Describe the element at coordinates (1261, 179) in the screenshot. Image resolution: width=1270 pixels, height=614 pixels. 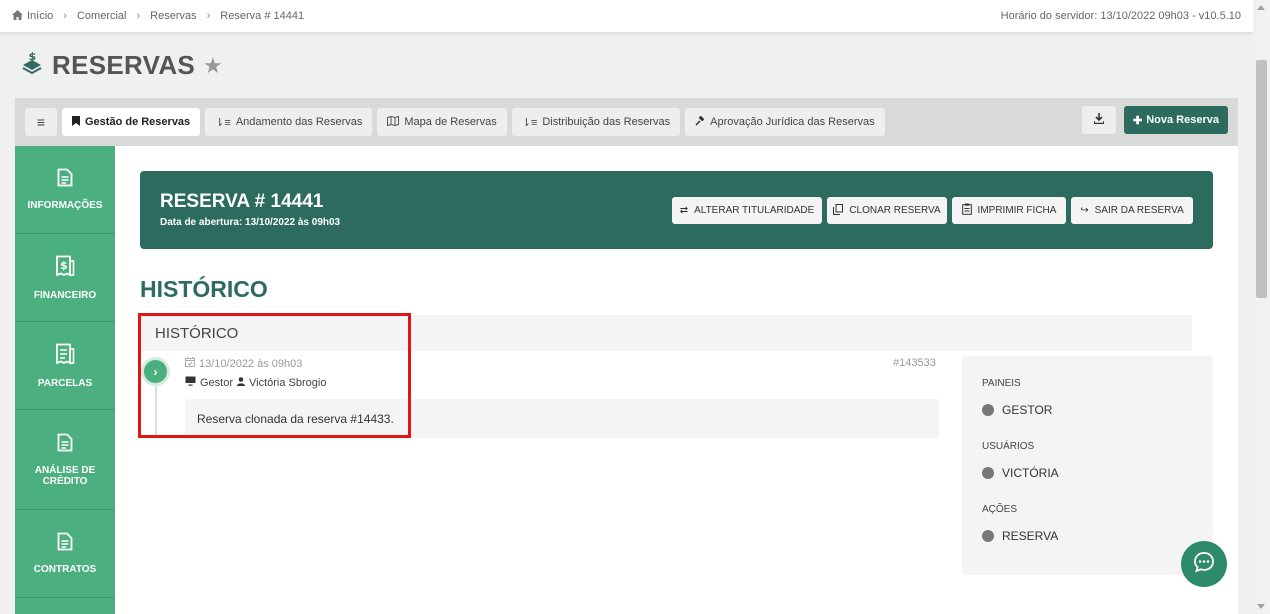
I see `scroll-thumb` at that location.